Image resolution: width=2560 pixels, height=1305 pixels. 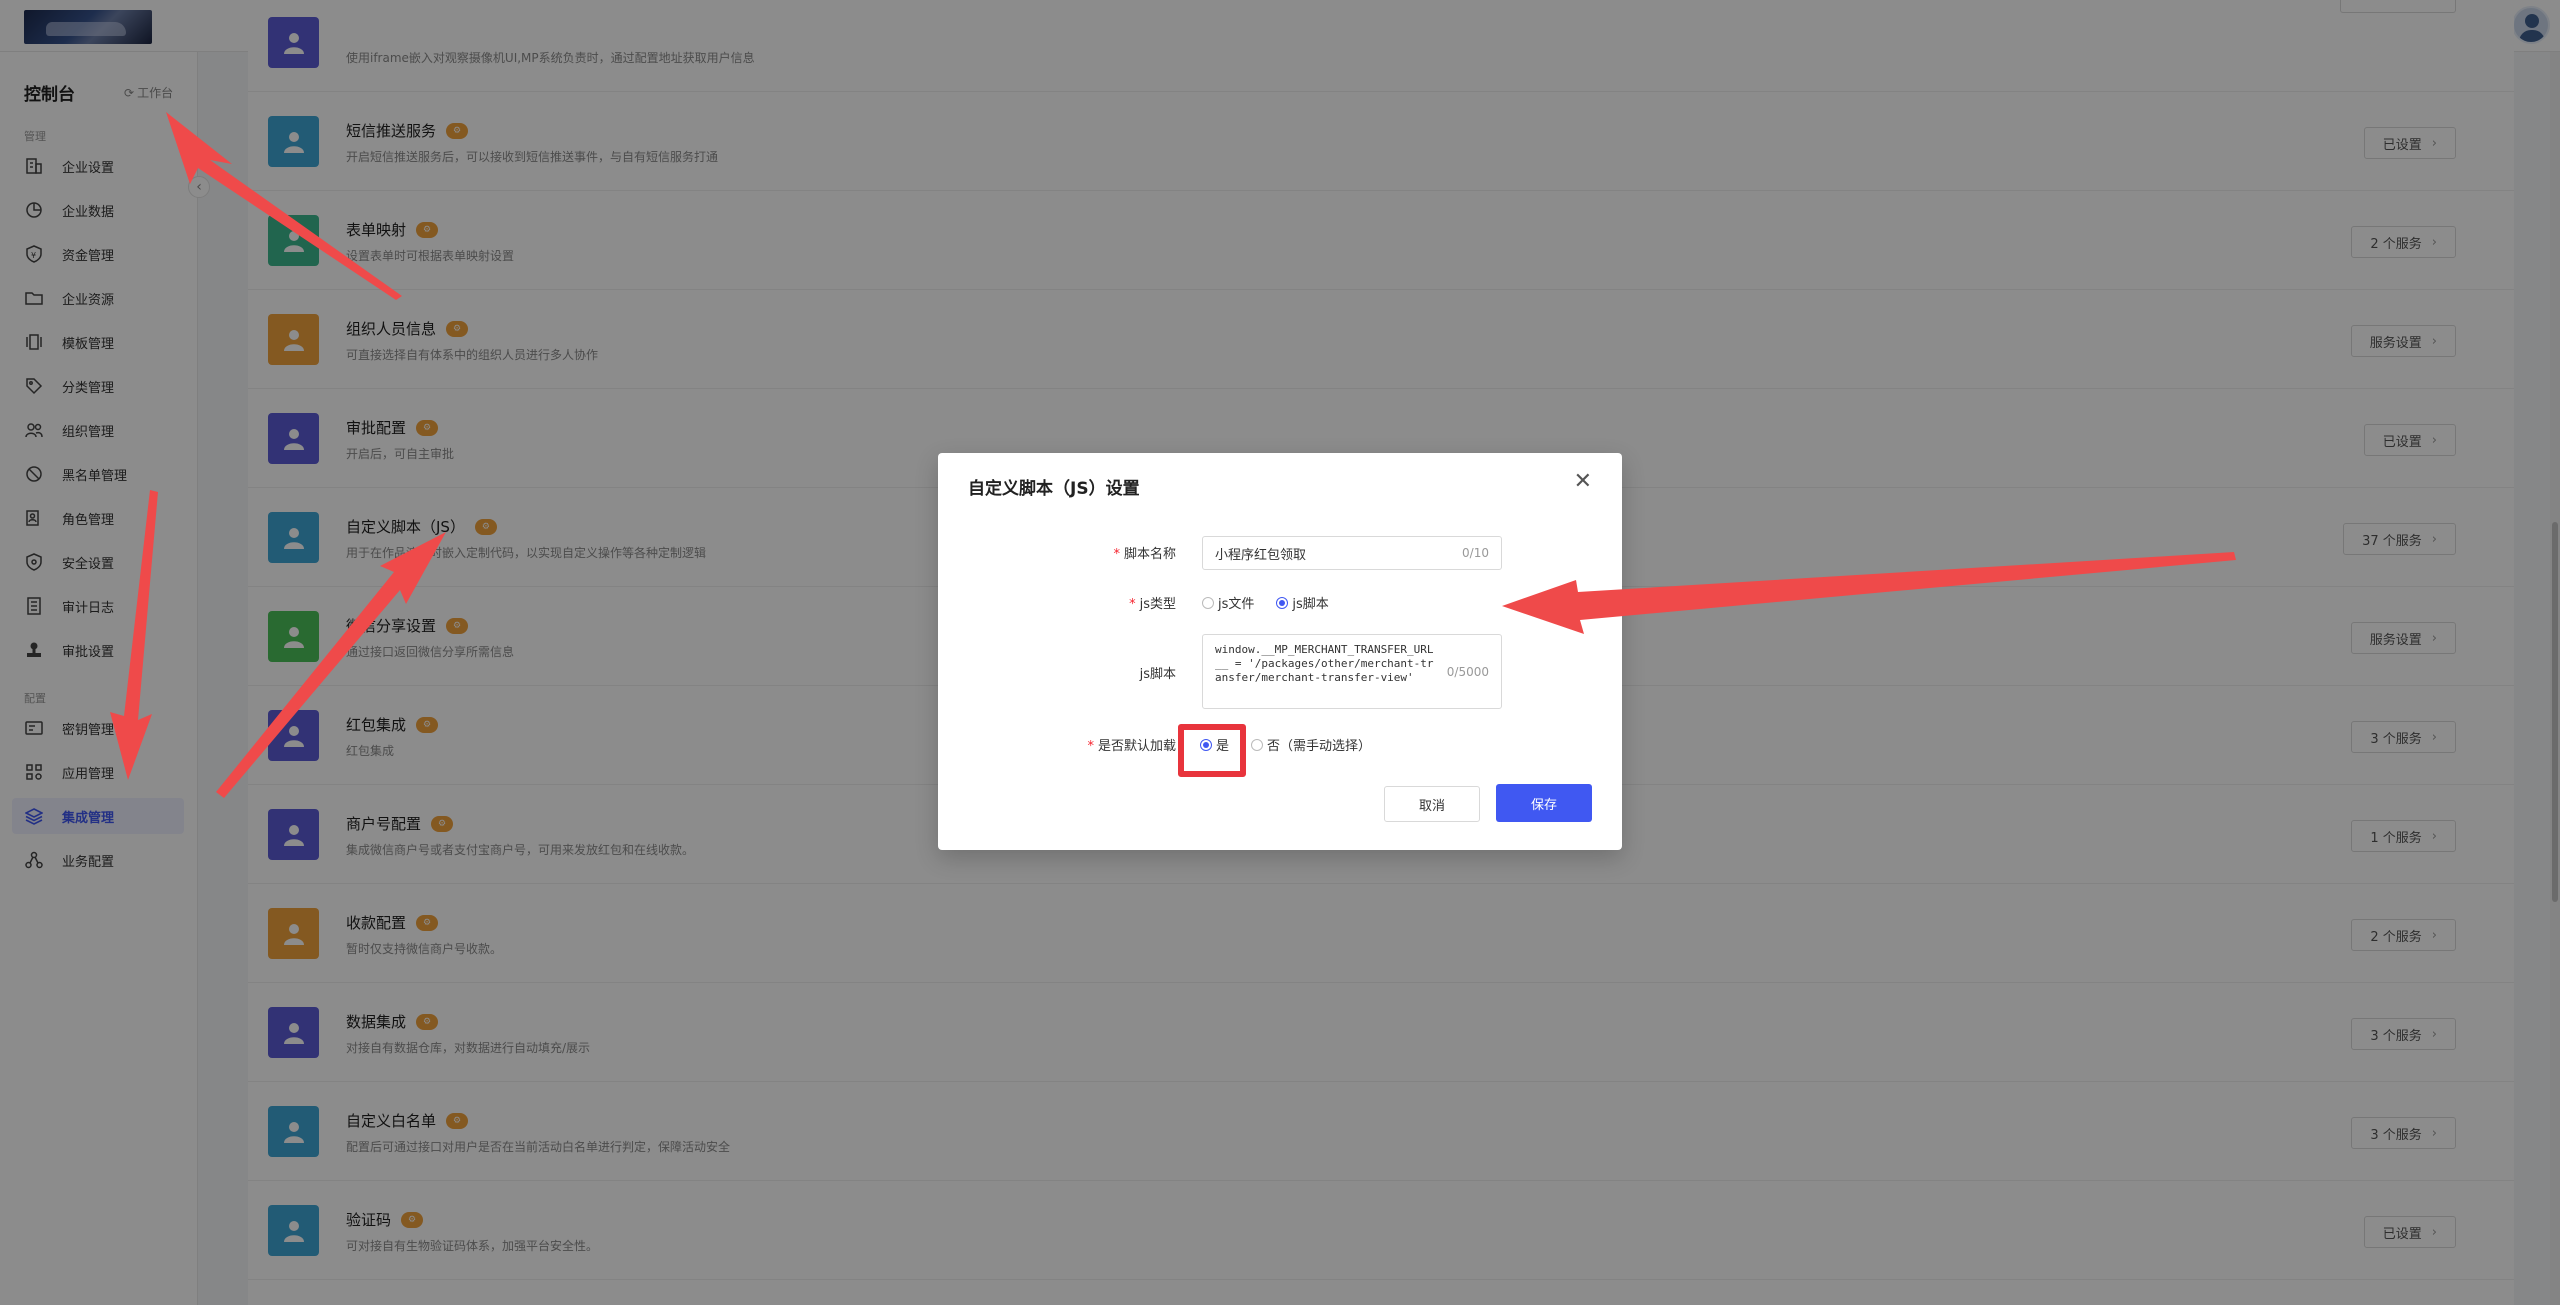 I want to click on js-script-count: 0/5000, so click(x=1467, y=672).